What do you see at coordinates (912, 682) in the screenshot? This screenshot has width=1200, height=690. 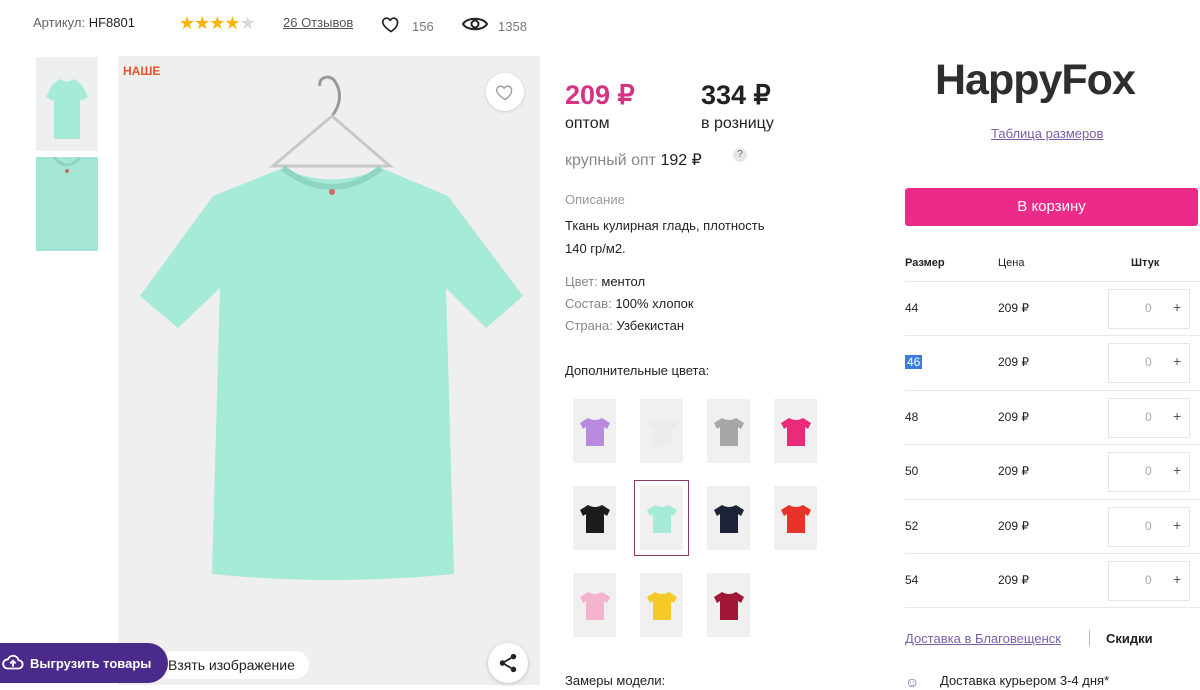 I see `smile-icon: ☺` at bounding box center [912, 682].